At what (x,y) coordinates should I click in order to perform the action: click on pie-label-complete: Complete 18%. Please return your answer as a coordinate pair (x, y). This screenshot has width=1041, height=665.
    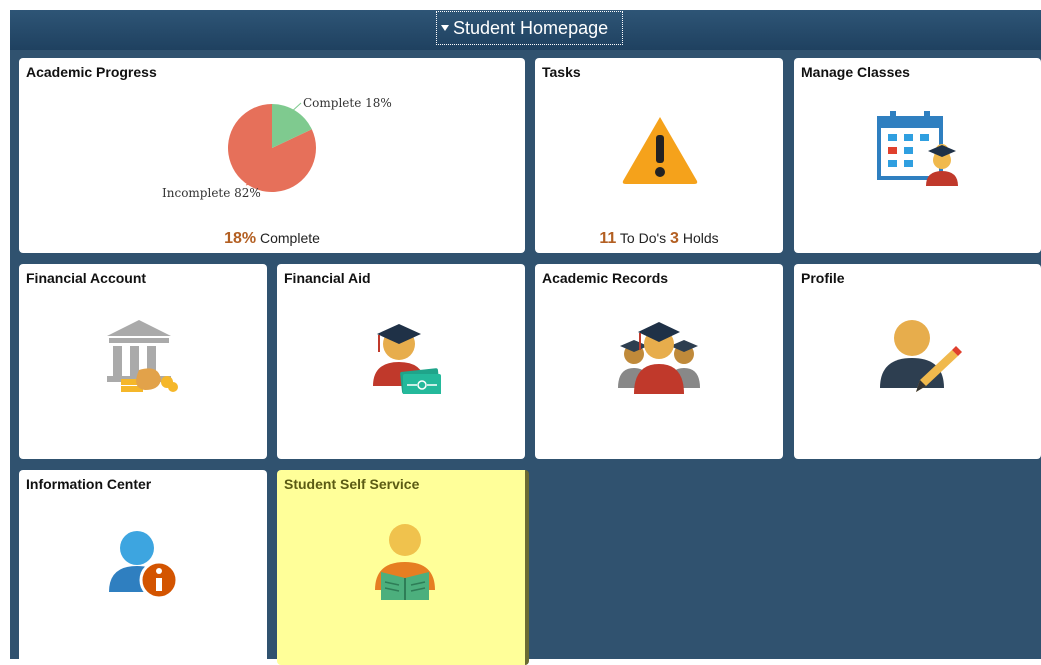
    Looking at the image, I should click on (347, 103).